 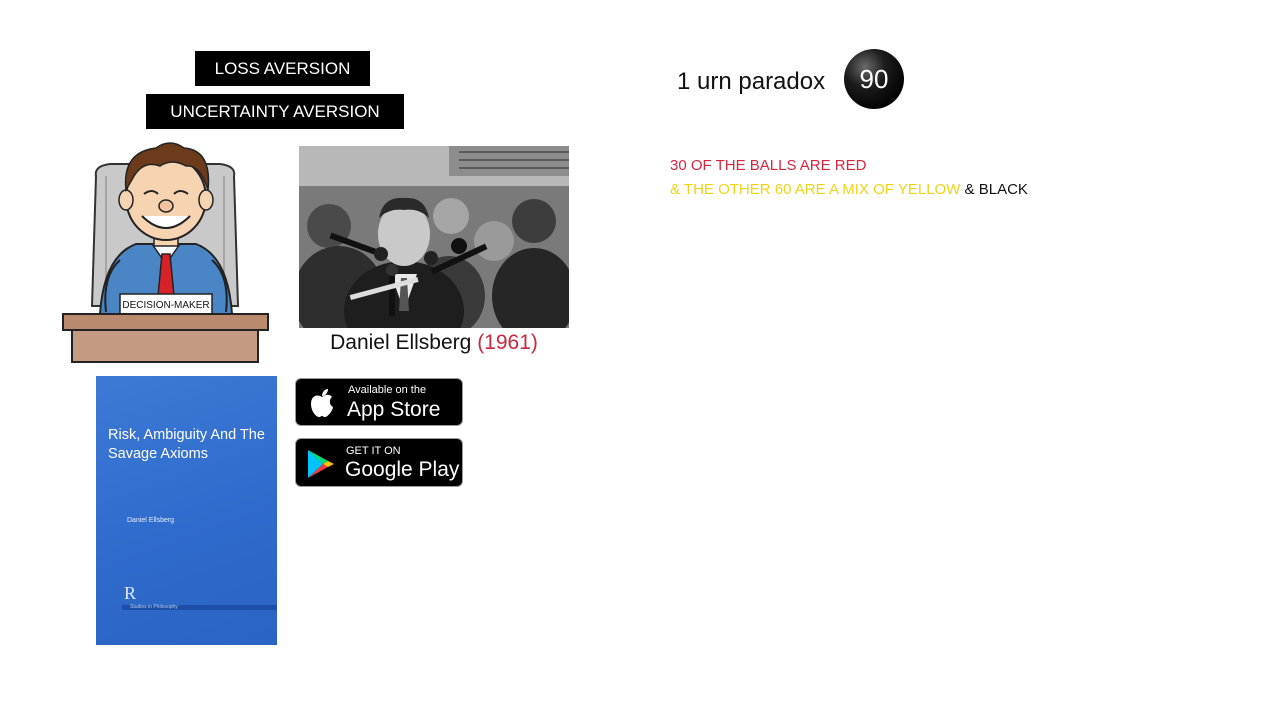 What do you see at coordinates (402, 469) in the screenshot?
I see `google-play-big-text: Google Play` at bounding box center [402, 469].